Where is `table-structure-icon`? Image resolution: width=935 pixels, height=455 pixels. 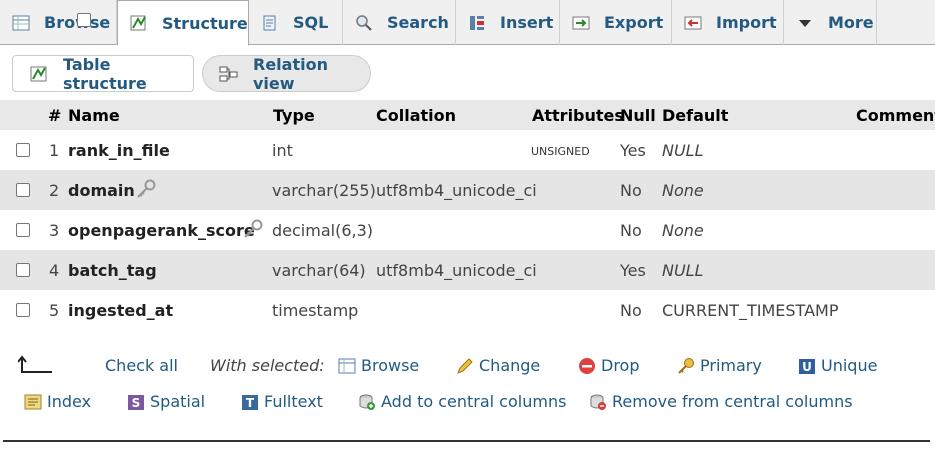
table-structure-icon is located at coordinates (39, 74).